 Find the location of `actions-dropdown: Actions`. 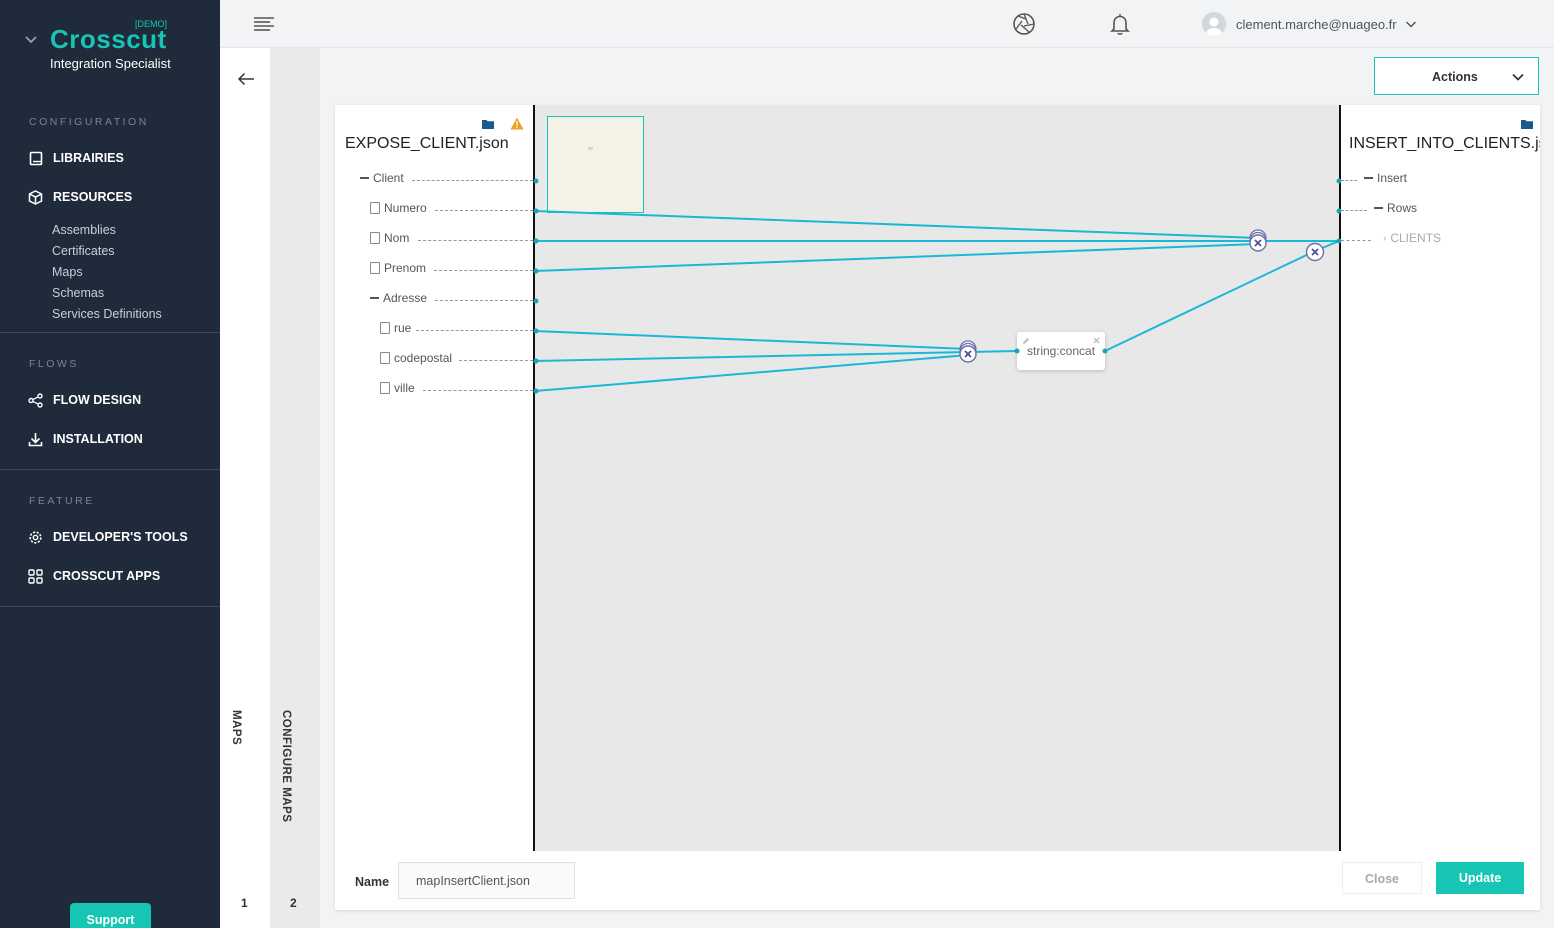

actions-dropdown: Actions is located at coordinates (1456, 76).